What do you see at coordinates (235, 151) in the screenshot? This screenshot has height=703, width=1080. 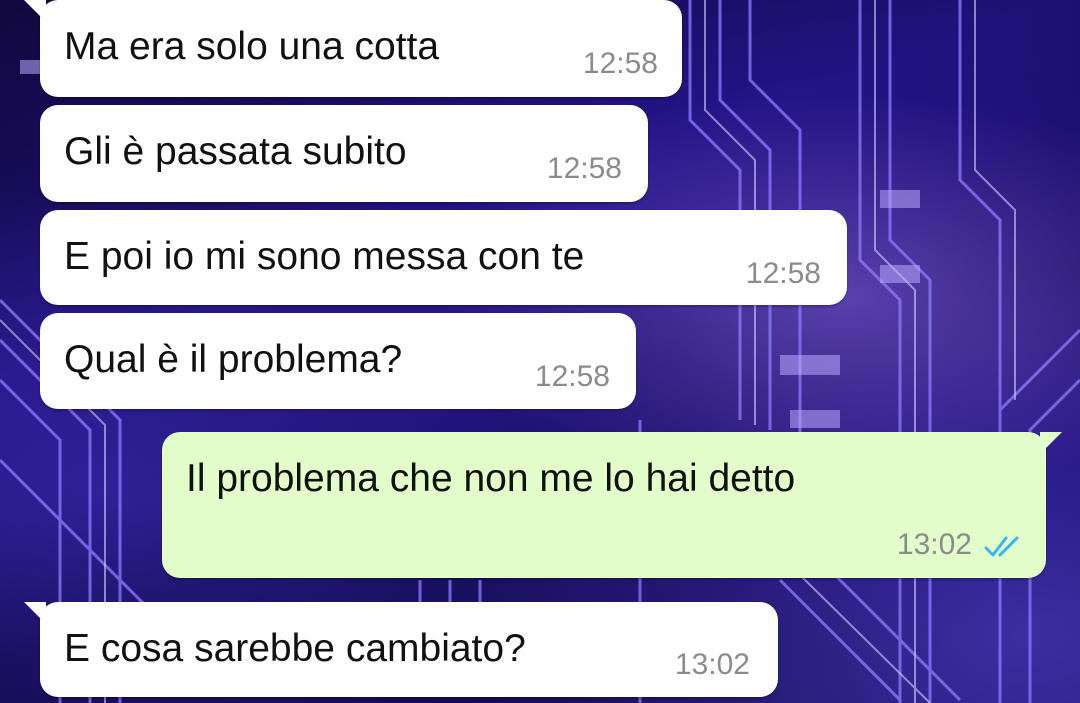 I see `message-text: Gli è passata subito` at bounding box center [235, 151].